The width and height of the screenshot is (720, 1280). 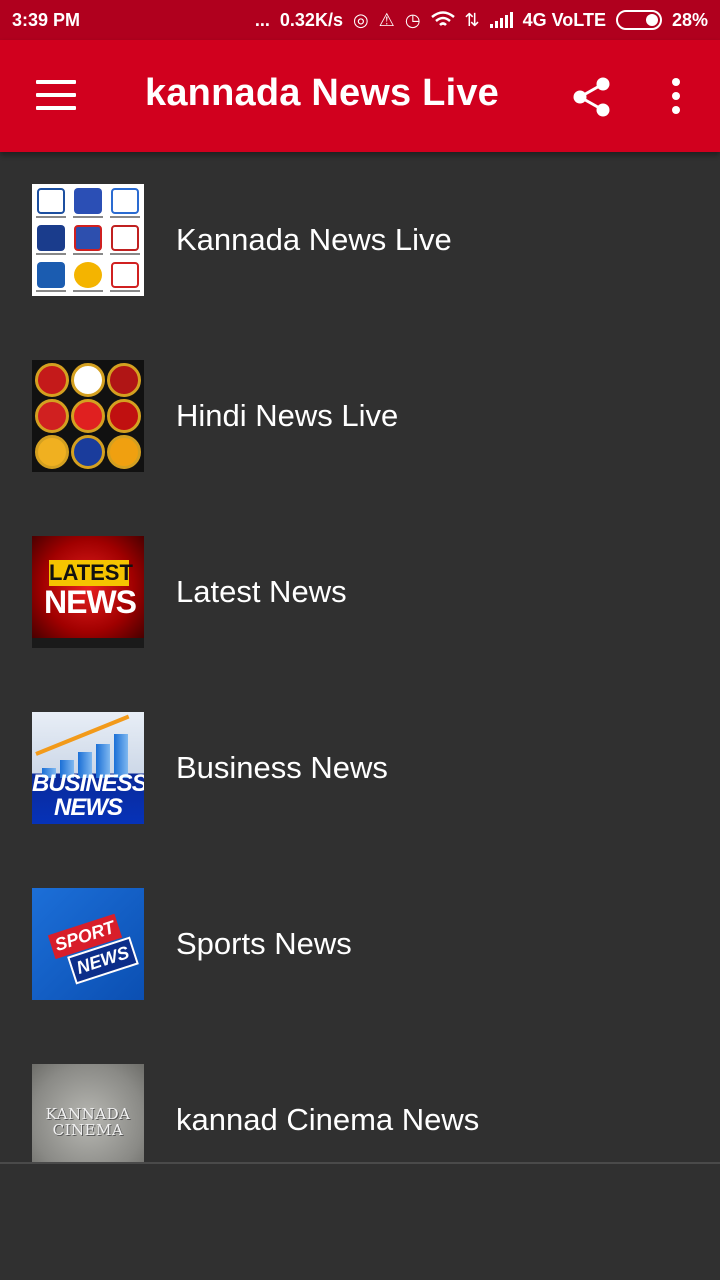 I want to click on app-bar: kannada News Live, so click(x=360, y=96).